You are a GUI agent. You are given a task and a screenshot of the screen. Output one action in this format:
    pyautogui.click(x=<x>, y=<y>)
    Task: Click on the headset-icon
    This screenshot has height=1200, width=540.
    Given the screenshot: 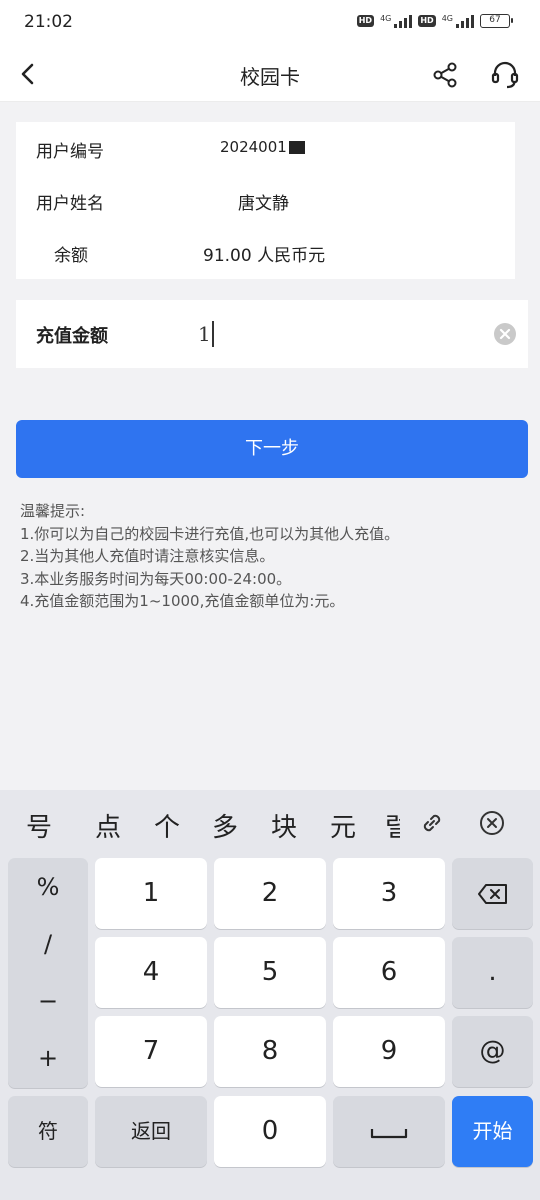 What is the action you would take?
    pyautogui.click(x=505, y=75)
    